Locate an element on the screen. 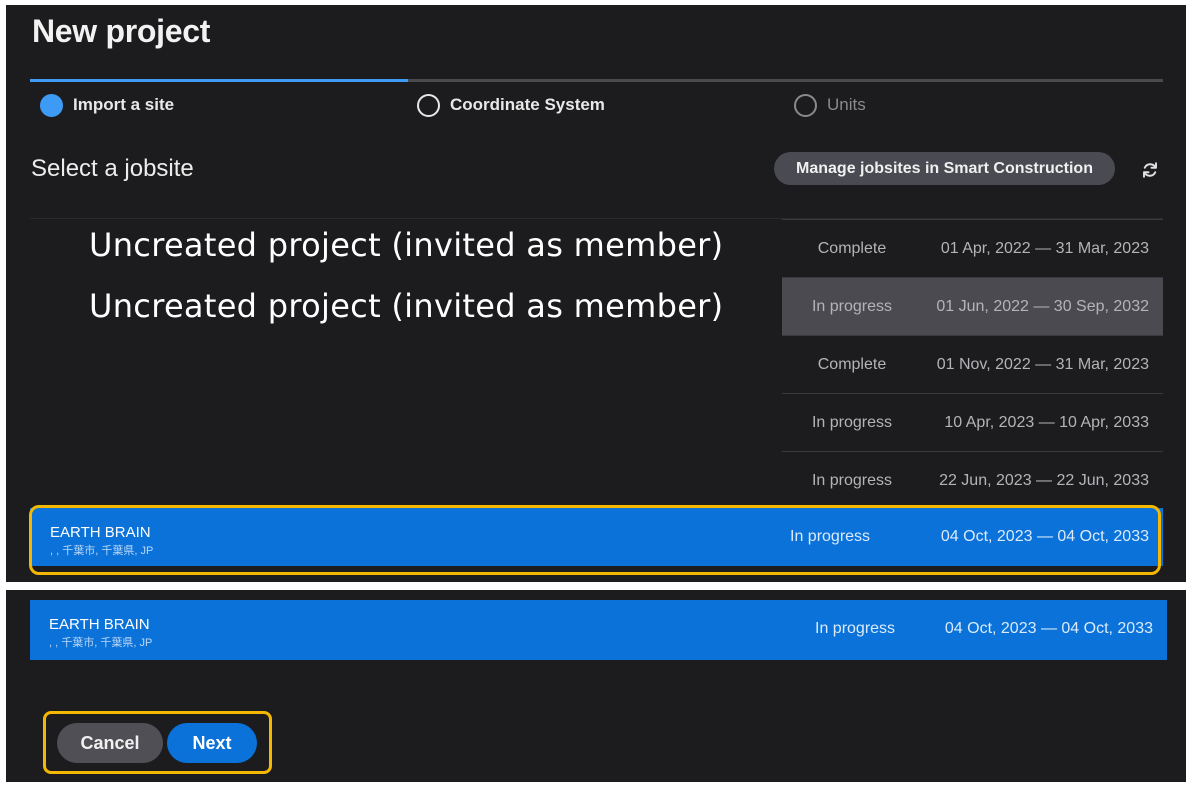 The image size is (1192, 793). jobsite-address: , , 千葉市, 千葉県, JP is located at coordinates (101, 643).